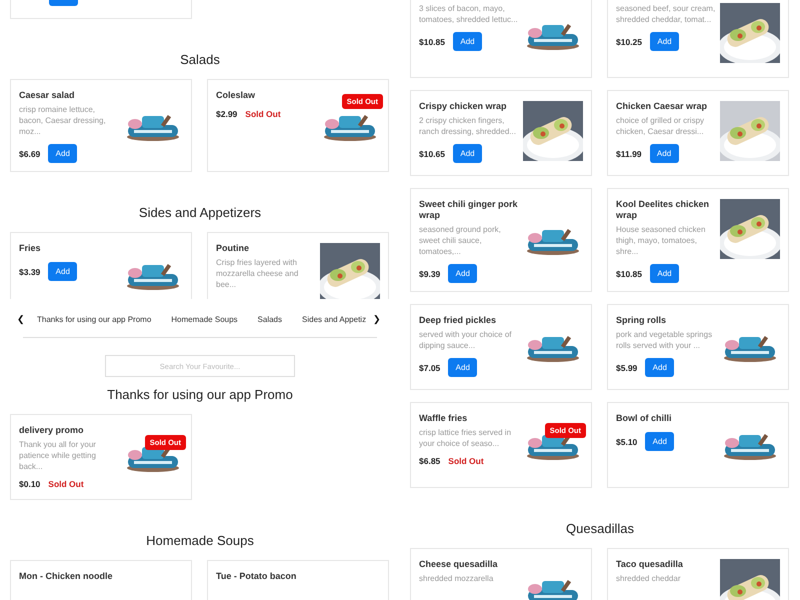 This screenshot has height=600, width=800. I want to click on item-price: $5.10, so click(627, 441).